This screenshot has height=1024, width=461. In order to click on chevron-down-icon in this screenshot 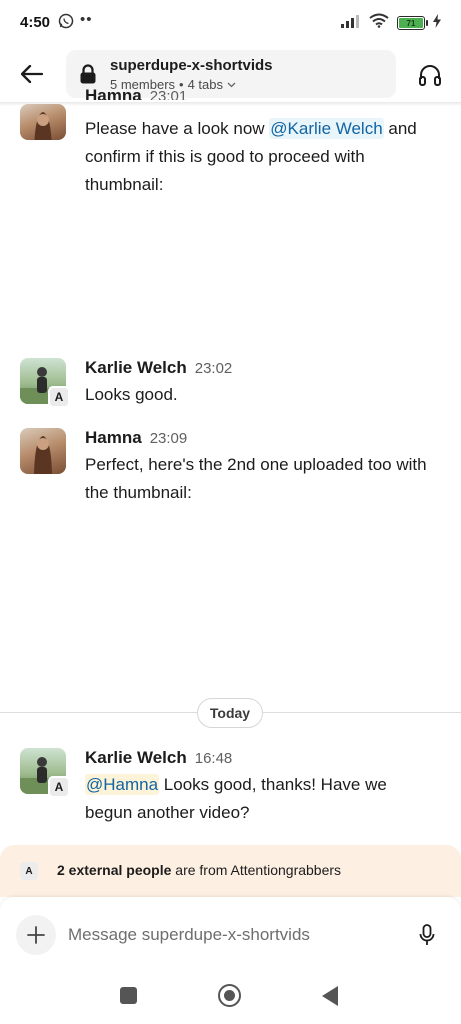, I will do `click(231, 85)`.